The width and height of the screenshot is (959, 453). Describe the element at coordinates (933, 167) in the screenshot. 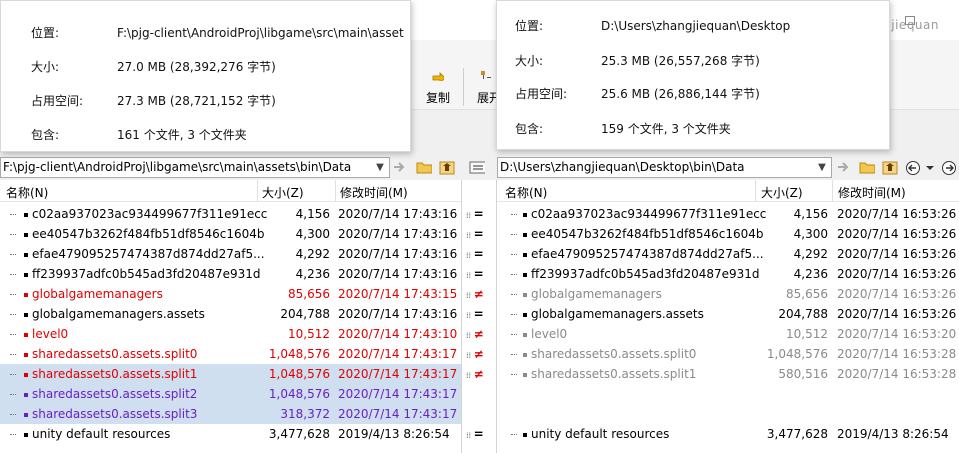

I see `chevron-down-icon` at that location.